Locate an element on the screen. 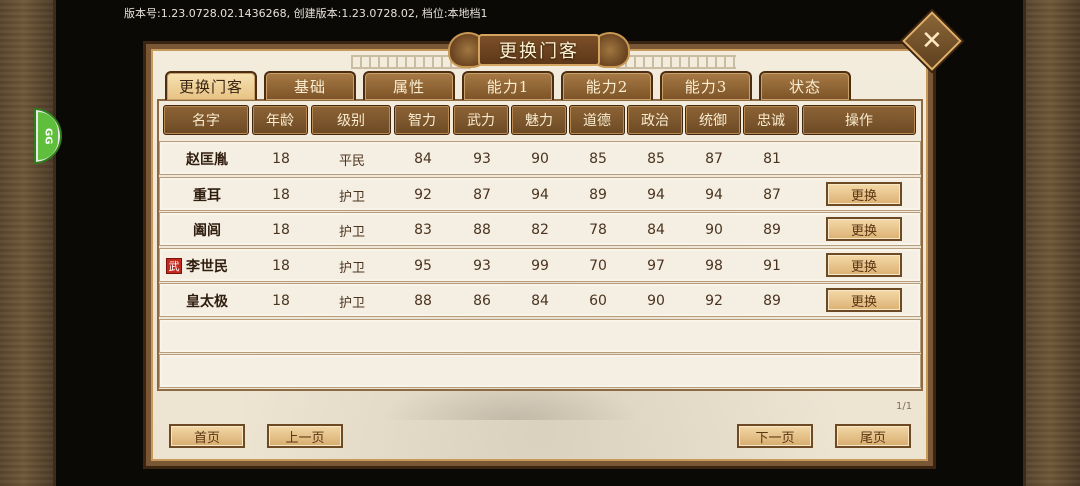  floating-assistant-button: GG is located at coordinates (48, 136).